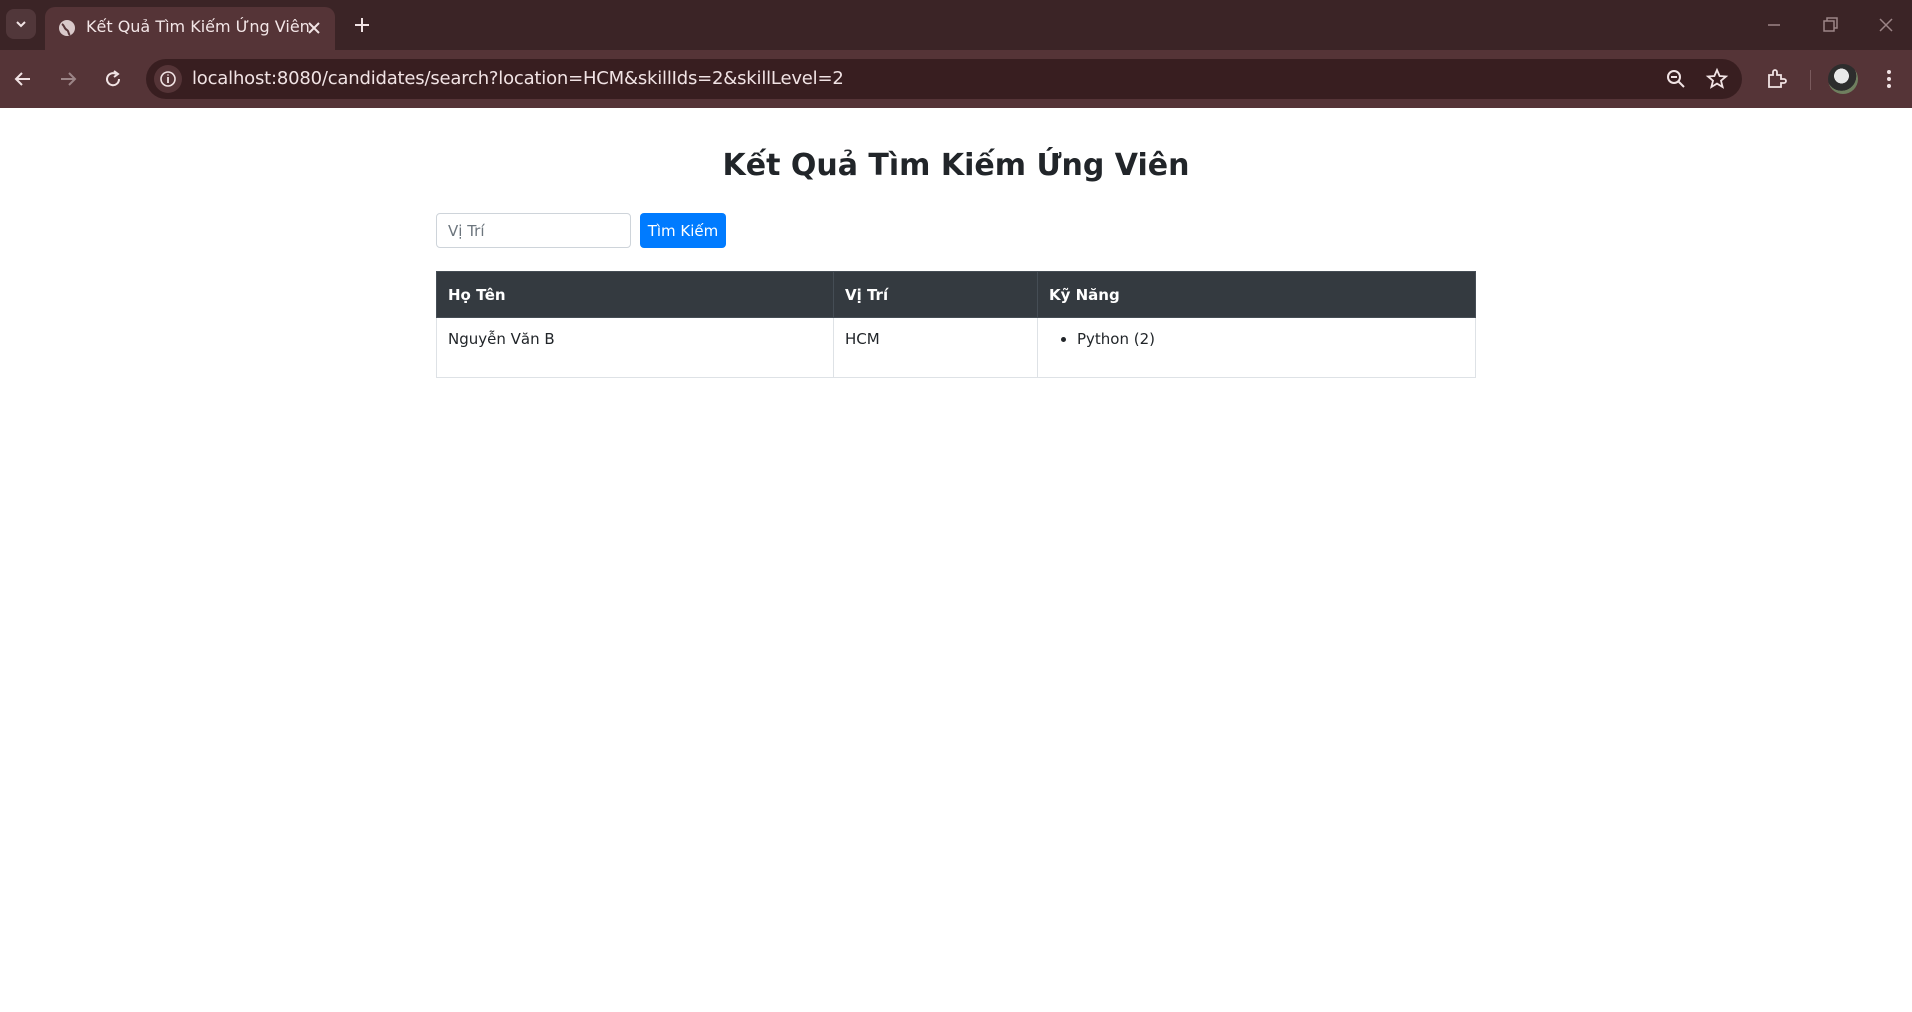  Describe the element at coordinates (533, 230) in the screenshot. I see `location-search-input` at that location.